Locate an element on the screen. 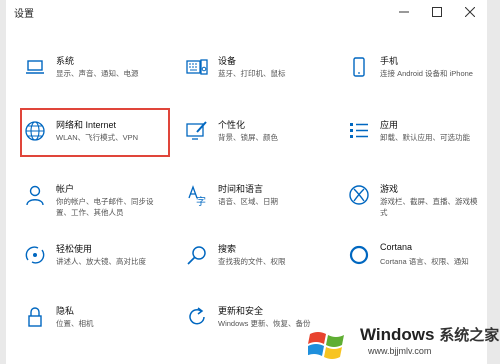 The width and height of the screenshot is (500, 364). tile-gaming: 游戏 游戏栏、截屏、直播、游戏模 式 is located at coordinates (411, 202).